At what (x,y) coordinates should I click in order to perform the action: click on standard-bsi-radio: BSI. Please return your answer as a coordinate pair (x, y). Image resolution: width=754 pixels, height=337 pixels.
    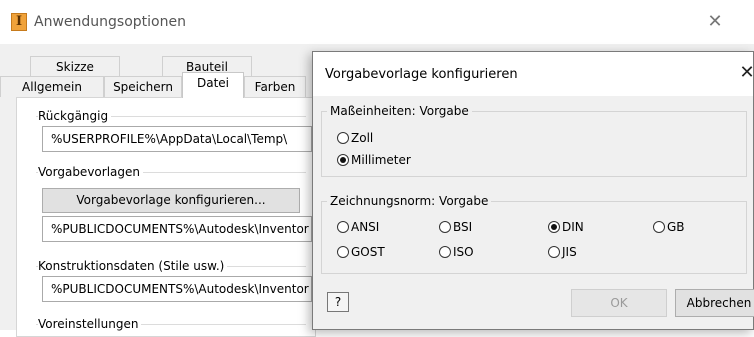
    Looking at the image, I should click on (455, 227).